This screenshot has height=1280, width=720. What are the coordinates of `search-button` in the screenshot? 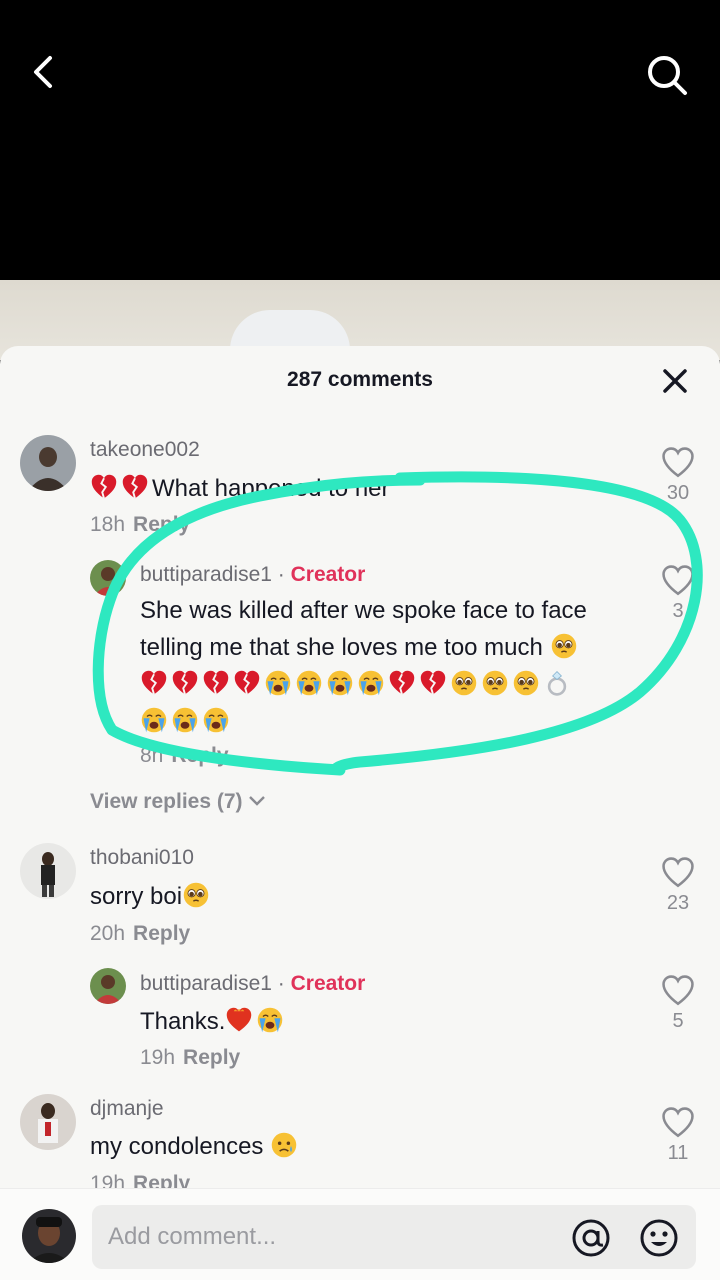 It's located at (667, 75).